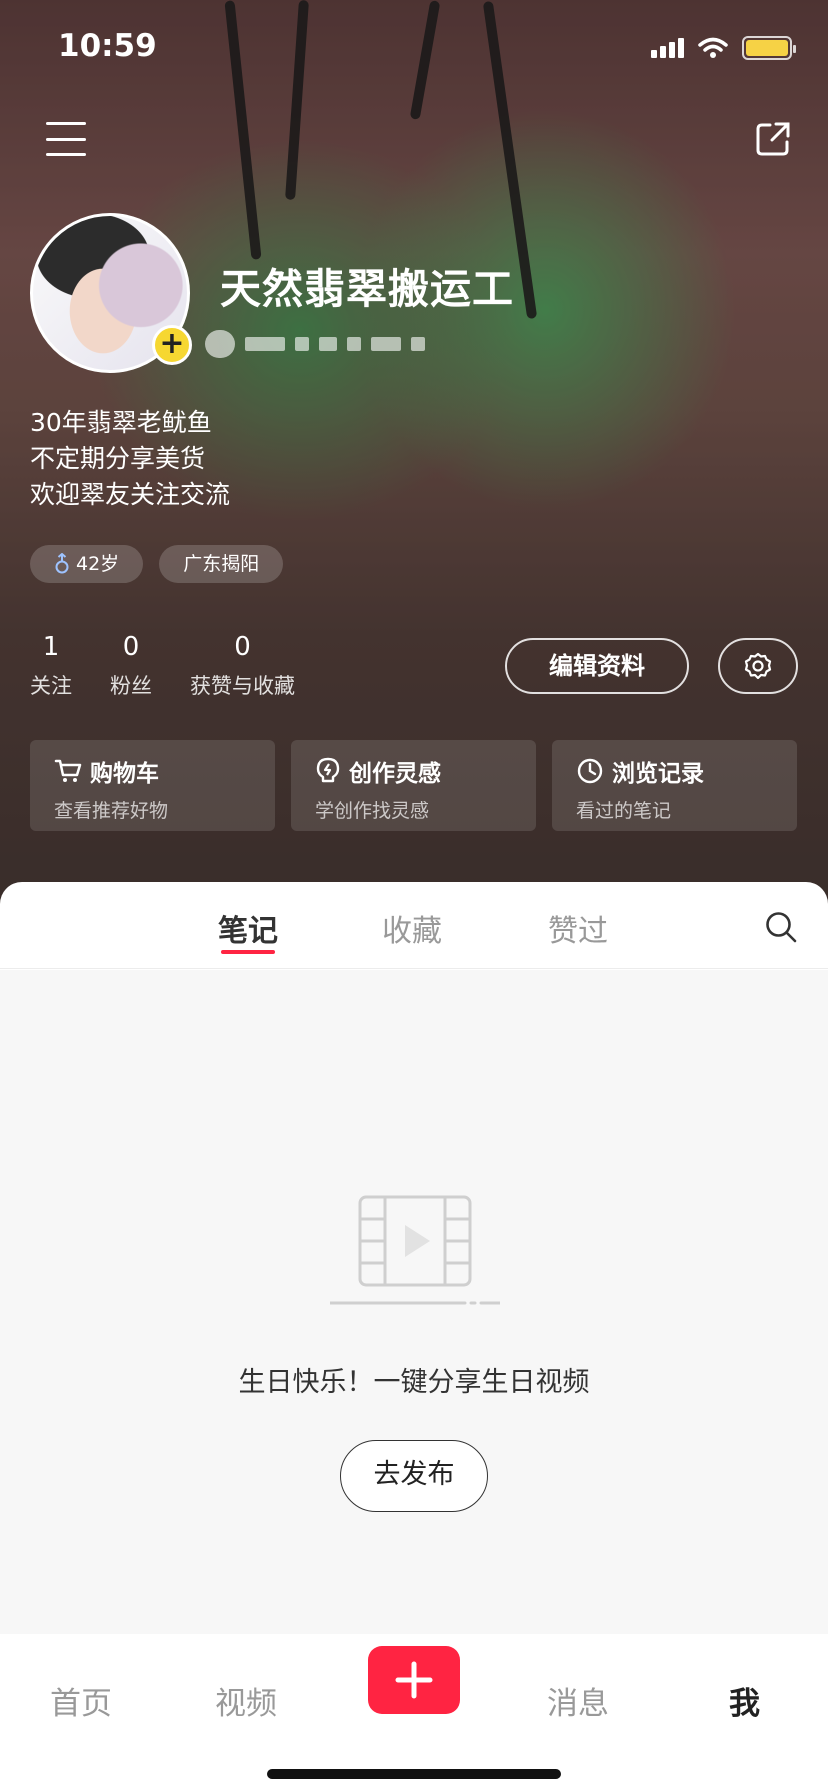  Describe the element at coordinates (51, 666) in the screenshot. I see `stat-following: 1 关注` at that location.